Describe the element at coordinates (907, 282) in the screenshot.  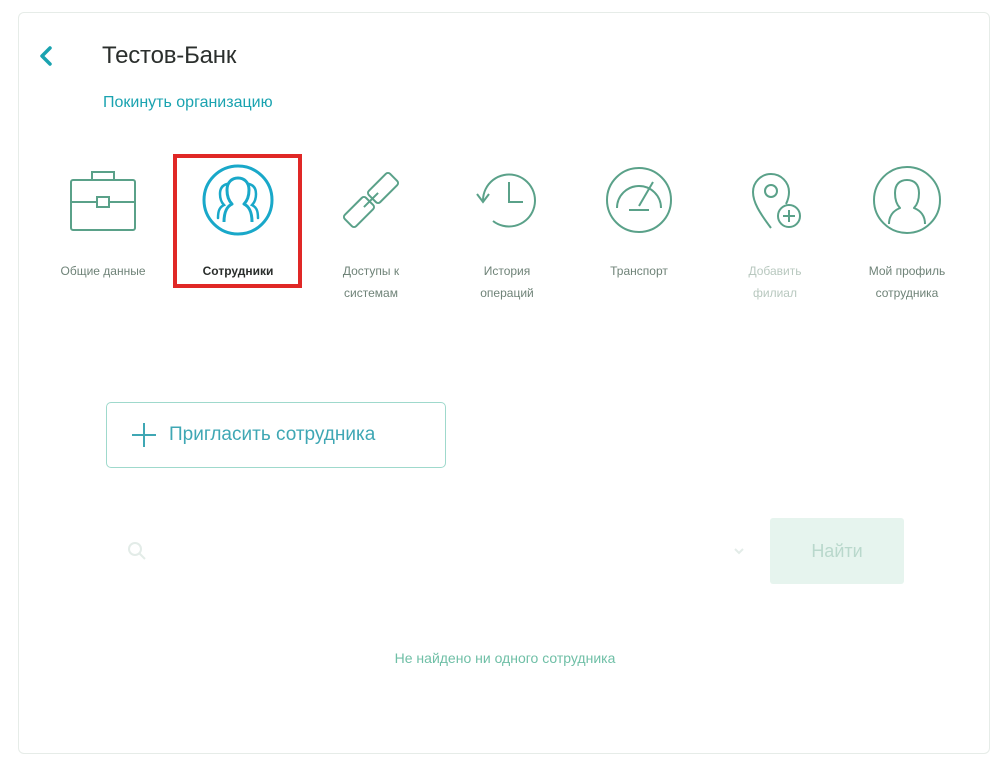
I see `nav-label: Мой профиль сотрудника` at that location.